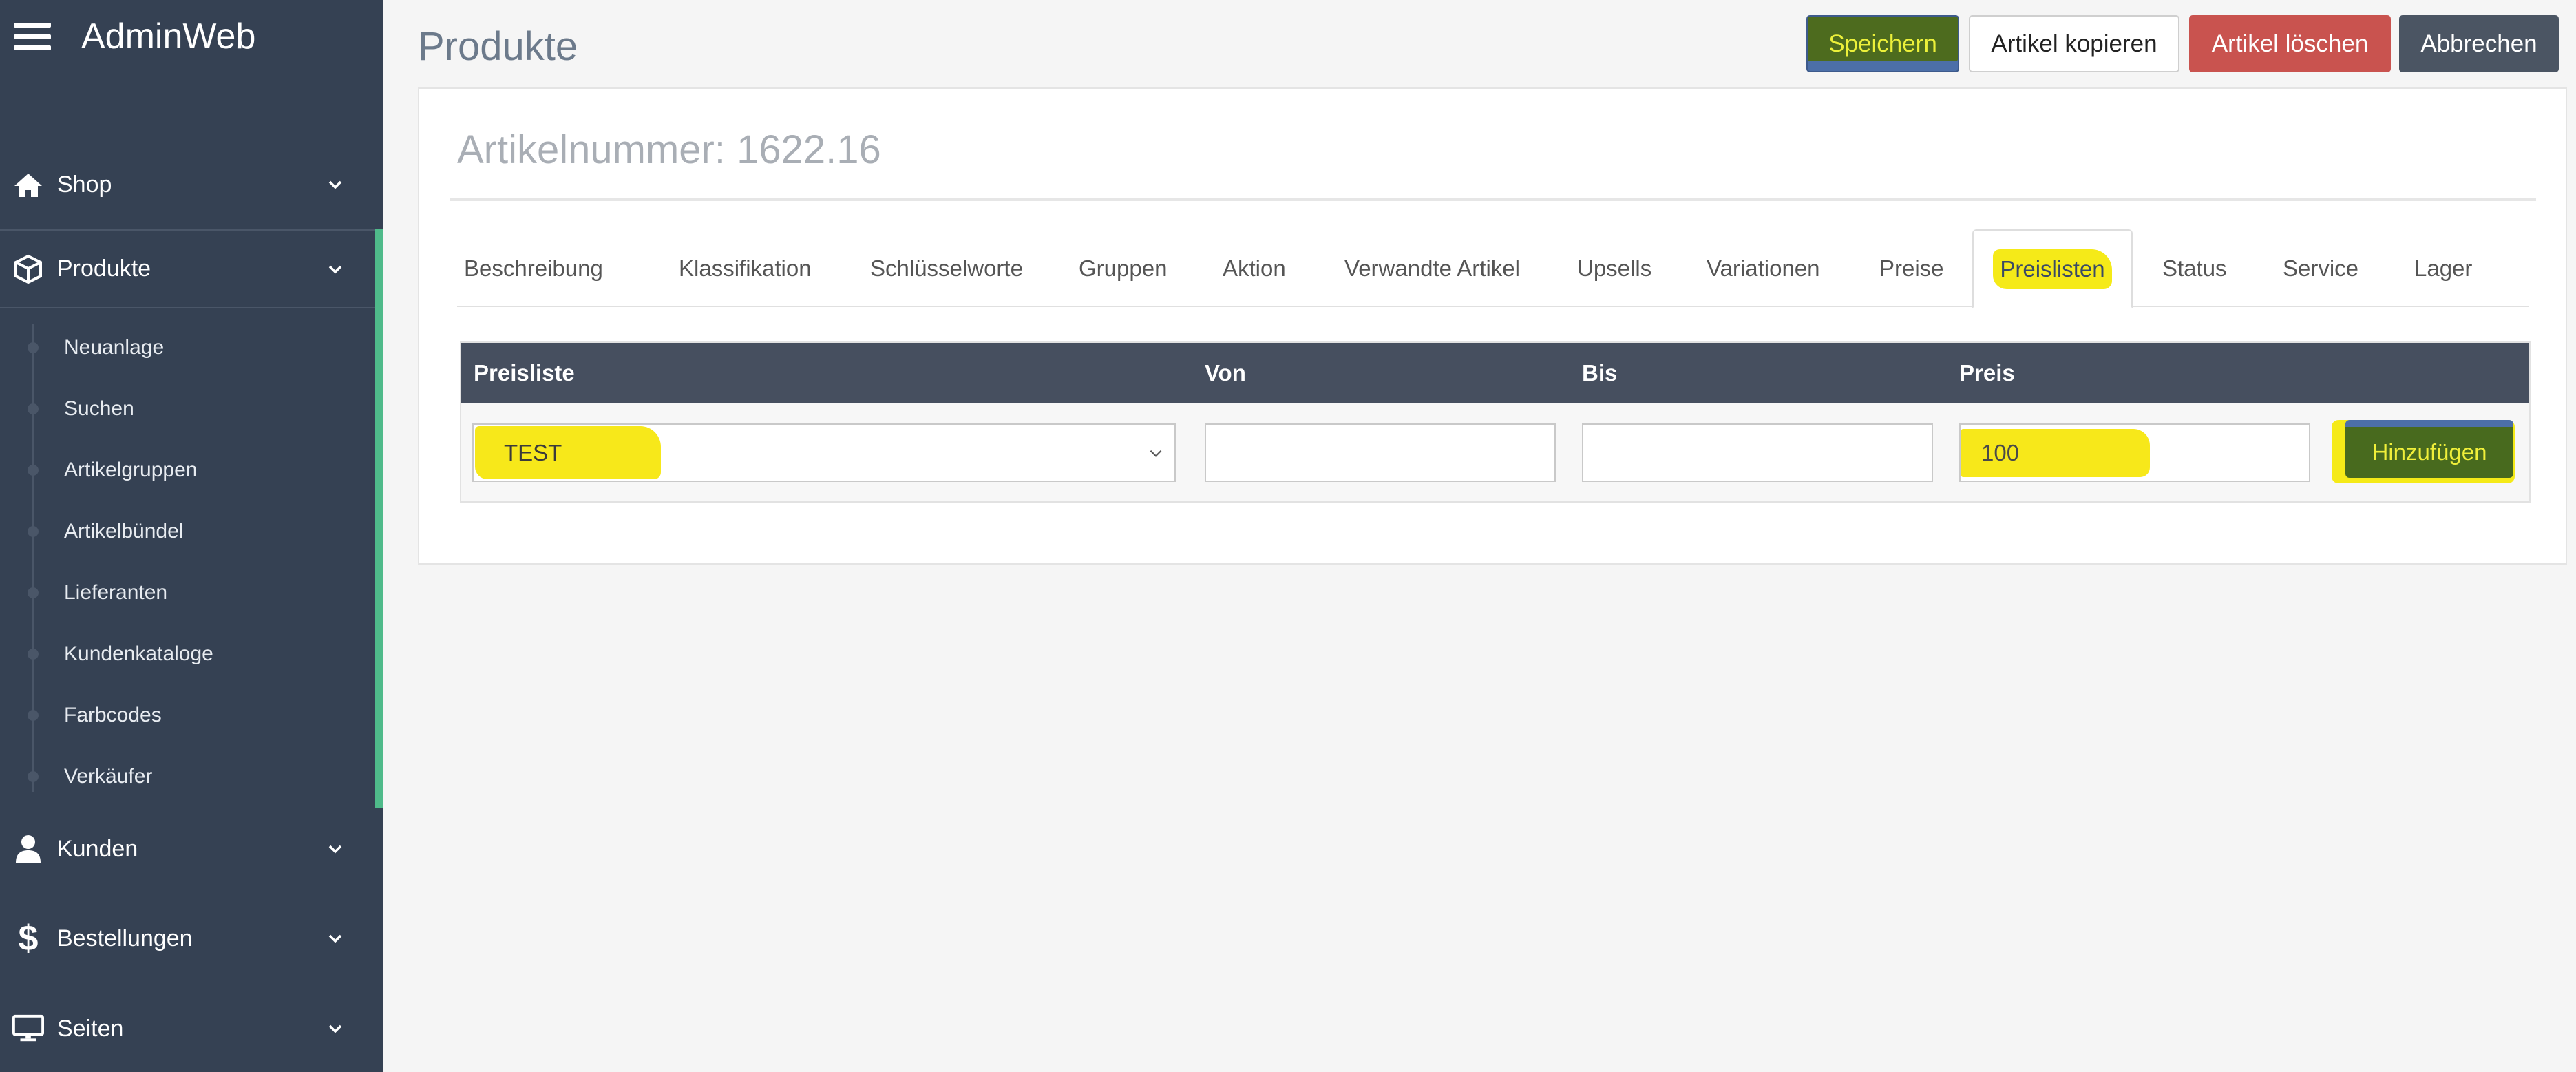  What do you see at coordinates (533, 268) in the screenshot?
I see `tab-beschreibung: Beschreibung` at bounding box center [533, 268].